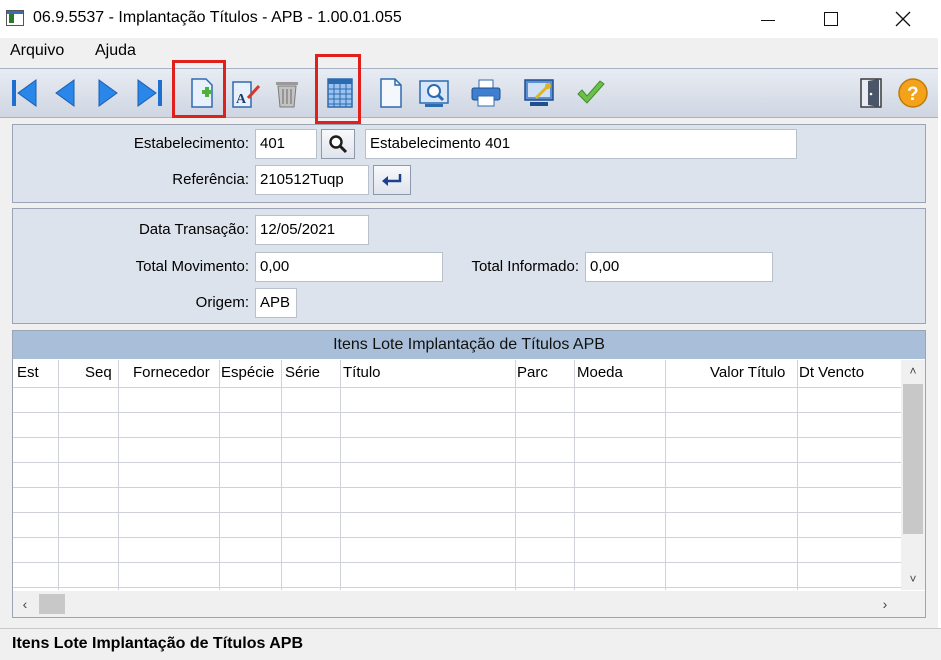 The image size is (941, 660). I want to click on exit-button, so click(871, 93).